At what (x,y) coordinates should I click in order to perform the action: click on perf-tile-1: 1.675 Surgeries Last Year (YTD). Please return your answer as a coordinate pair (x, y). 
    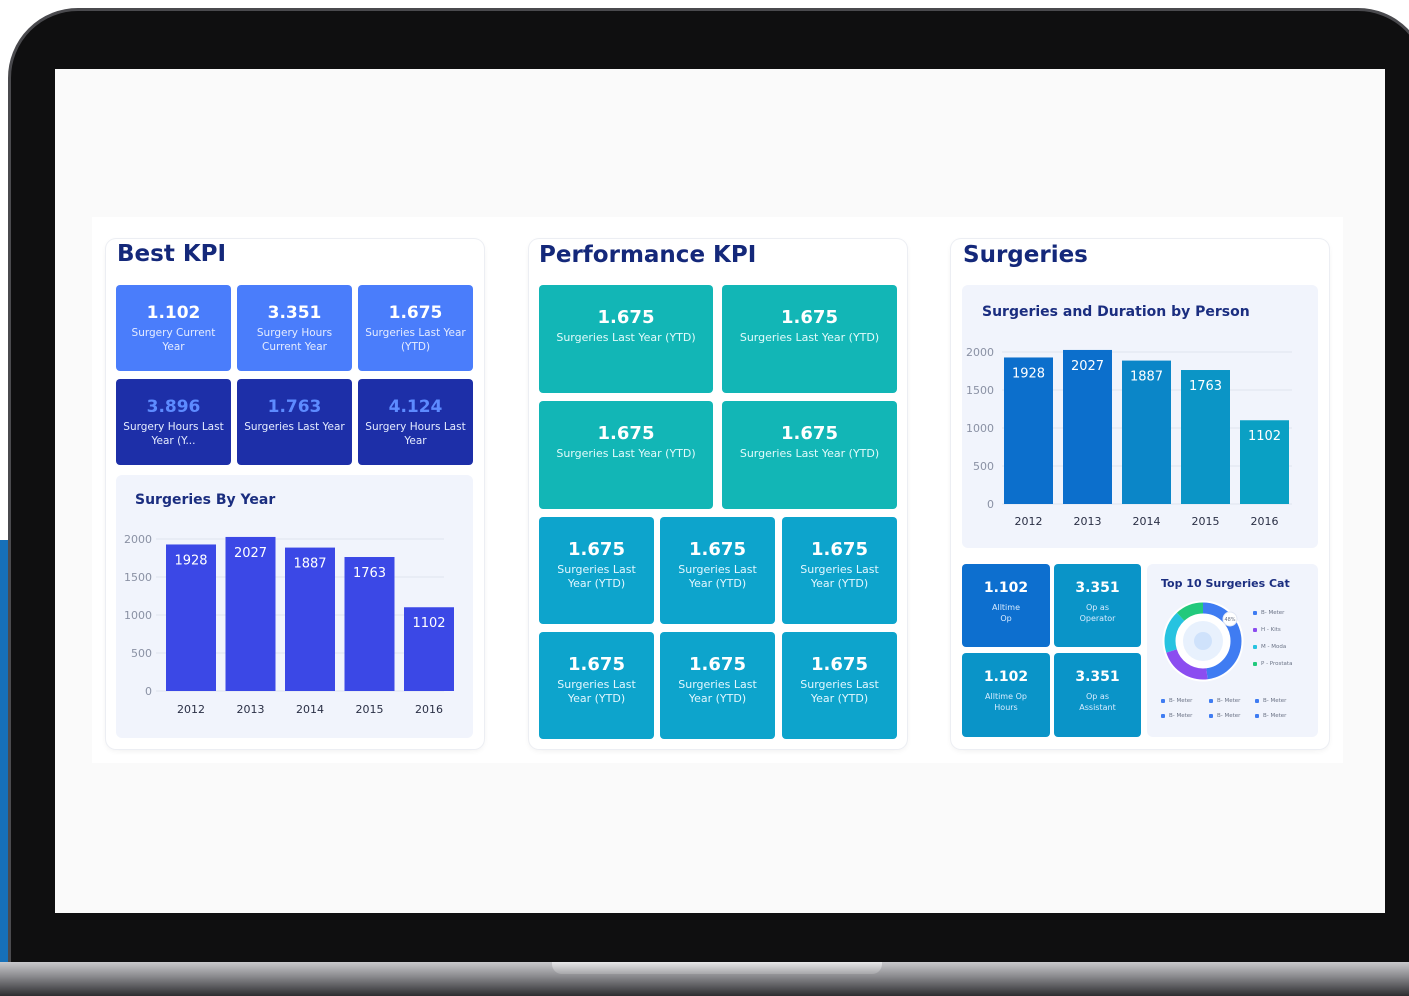
    Looking at the image, I should click on (626, 339).